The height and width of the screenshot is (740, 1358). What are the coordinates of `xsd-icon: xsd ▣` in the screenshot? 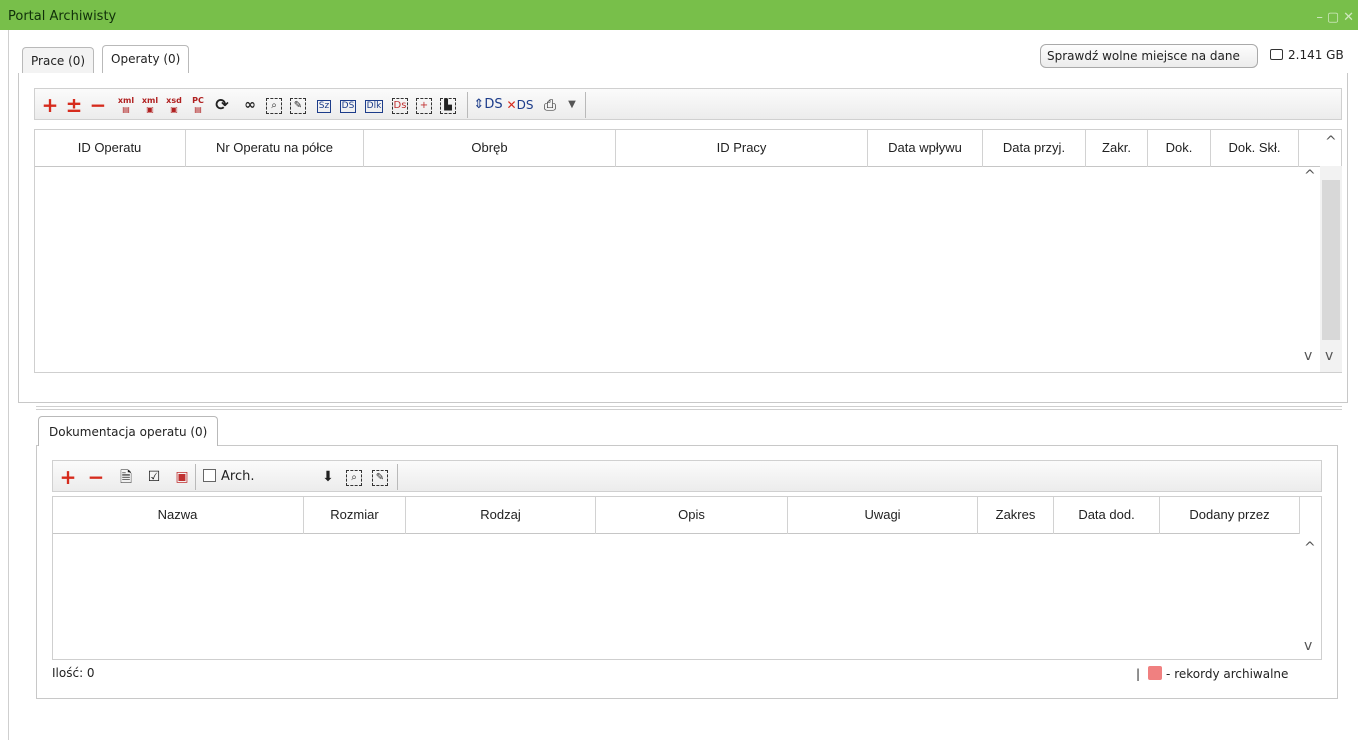 It's located at (174, 105).